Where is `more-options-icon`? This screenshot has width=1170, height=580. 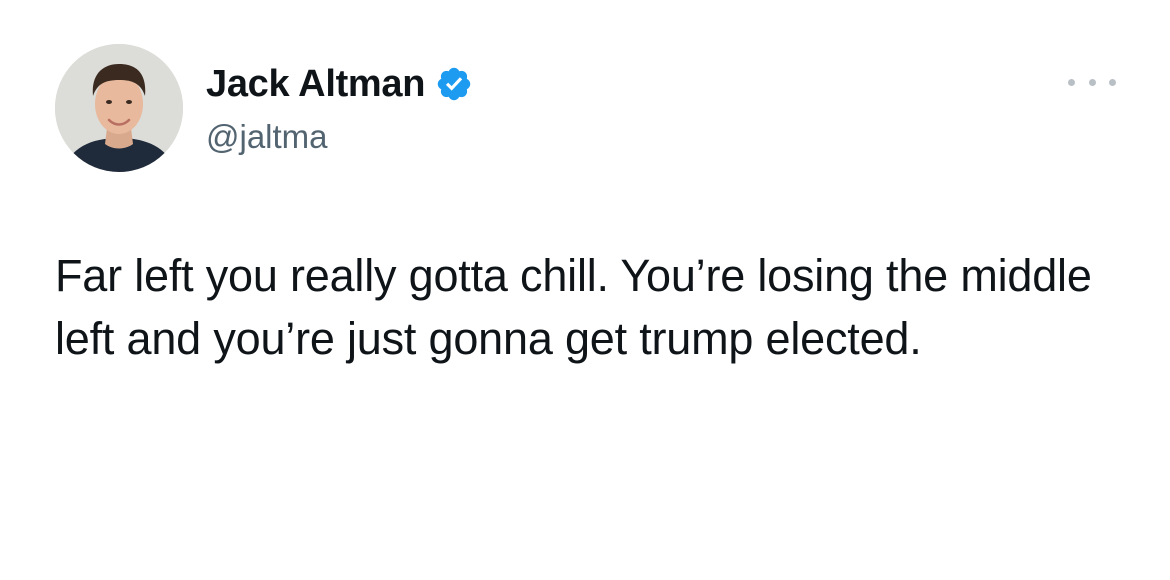
more-options-icon is located at coordinates (1092, 82).